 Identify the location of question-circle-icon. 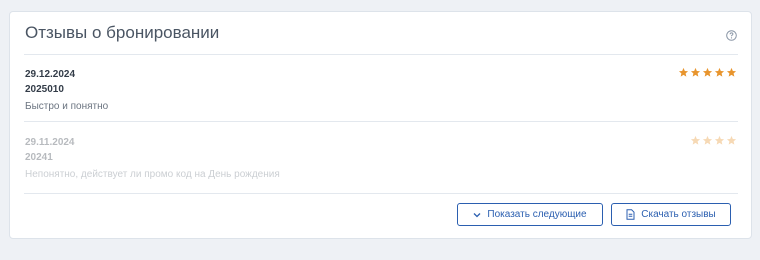
(731, 34).